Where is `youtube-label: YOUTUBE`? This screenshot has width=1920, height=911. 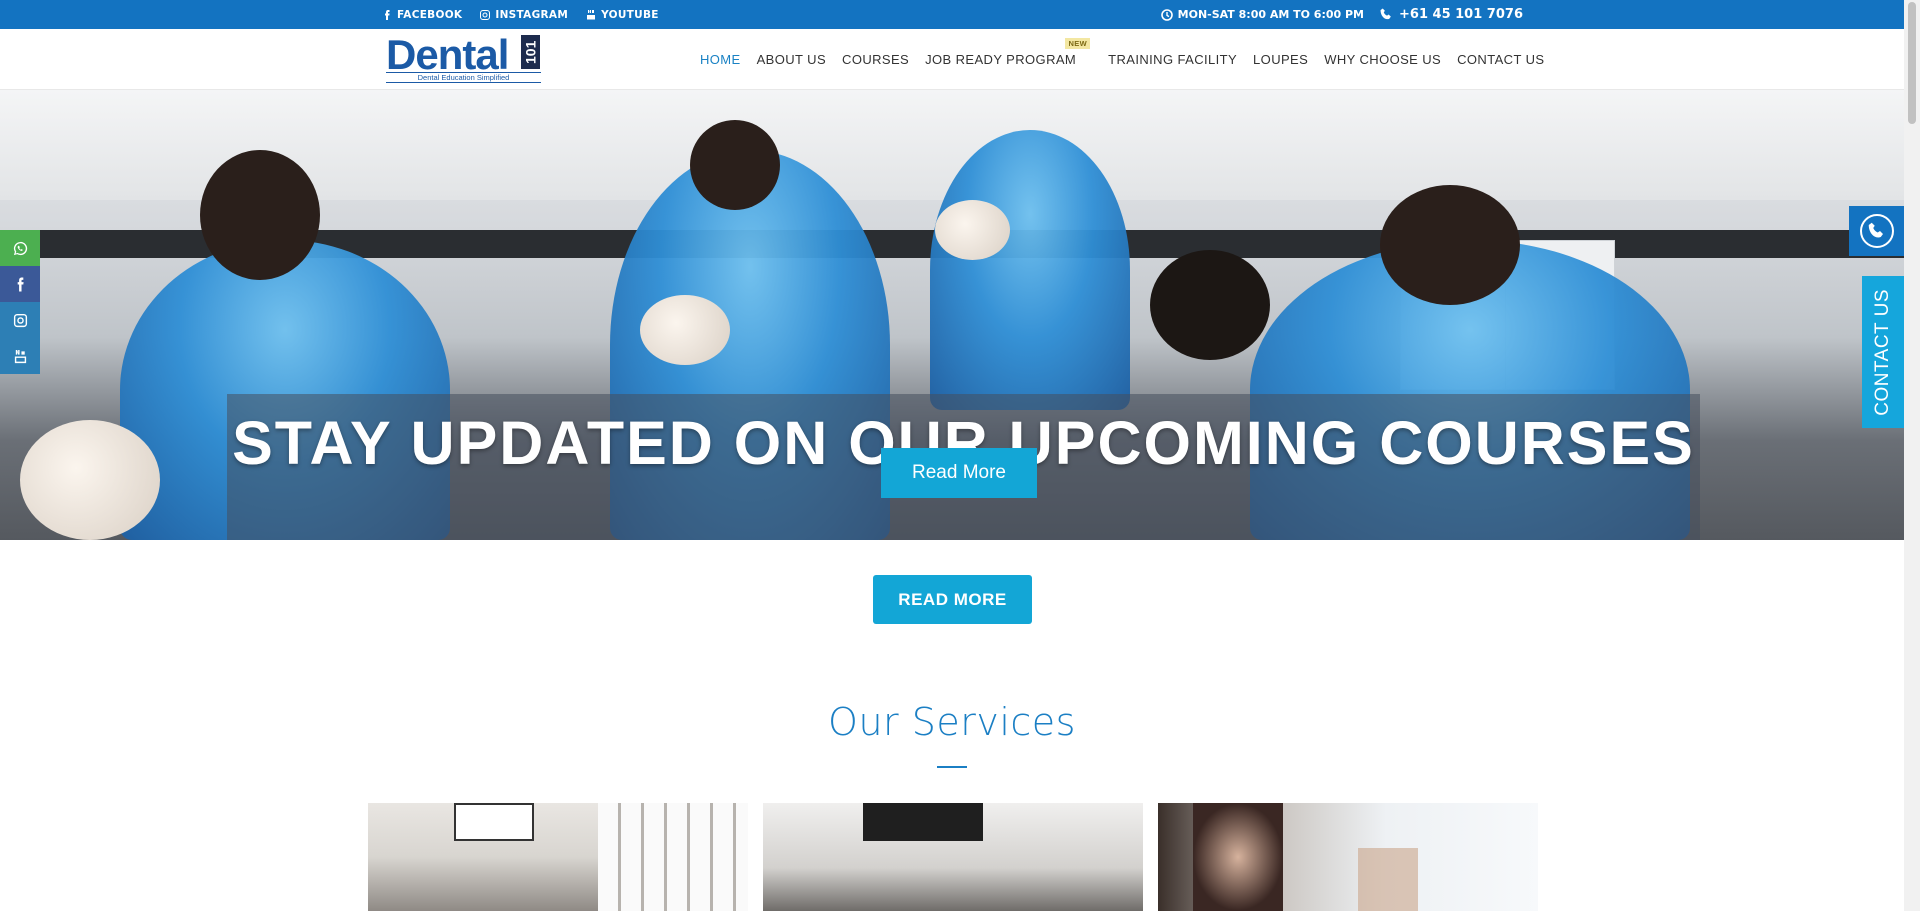
youtube-label: YOUTUBE is located at coordinates (630, 14).